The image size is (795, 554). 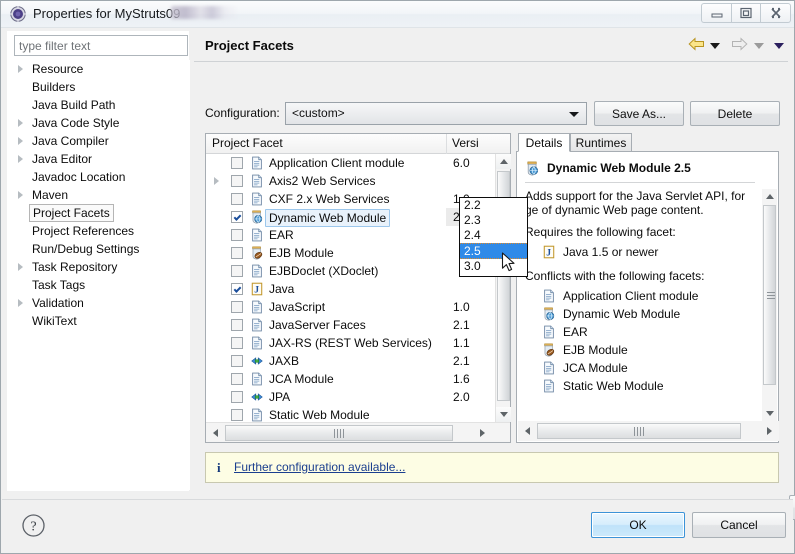 I want to click on table-row: J Java, so click(x=350, y=289).